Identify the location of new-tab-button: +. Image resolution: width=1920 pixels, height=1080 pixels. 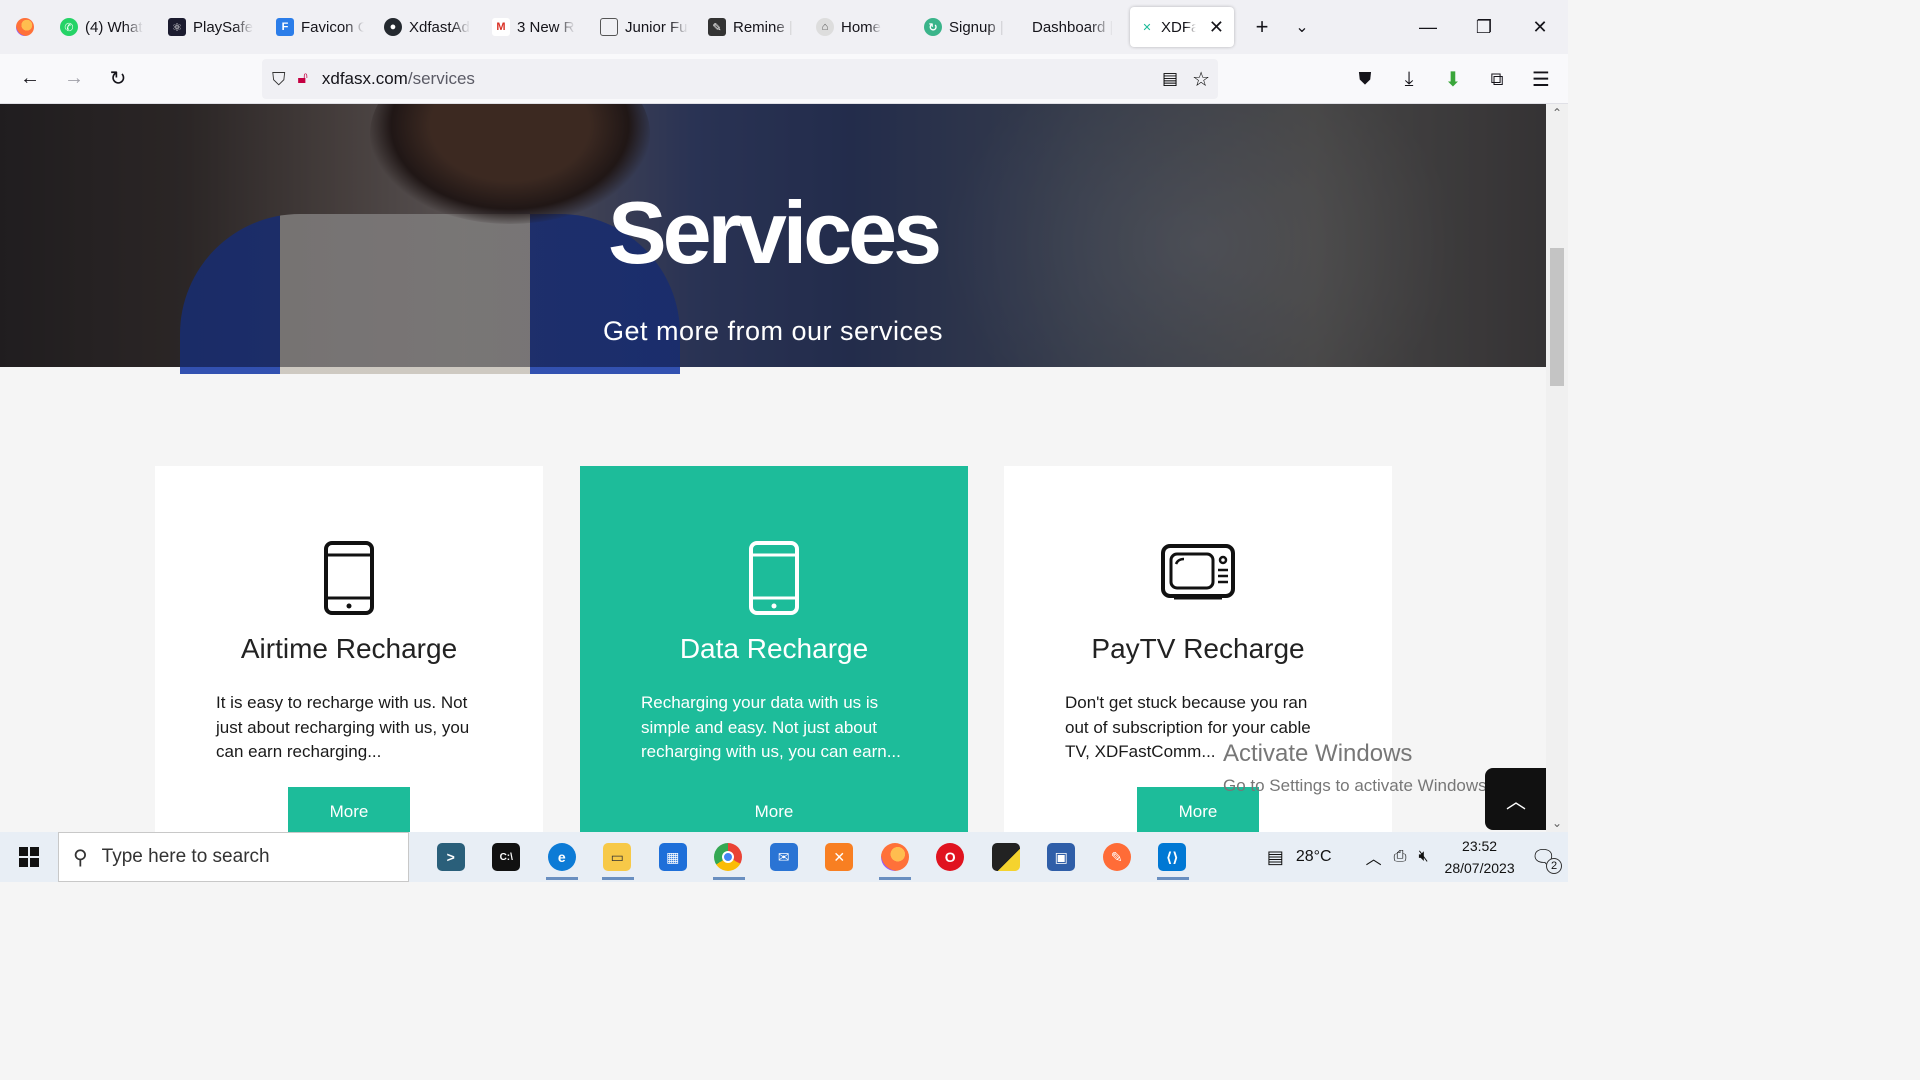
(1262, 27).